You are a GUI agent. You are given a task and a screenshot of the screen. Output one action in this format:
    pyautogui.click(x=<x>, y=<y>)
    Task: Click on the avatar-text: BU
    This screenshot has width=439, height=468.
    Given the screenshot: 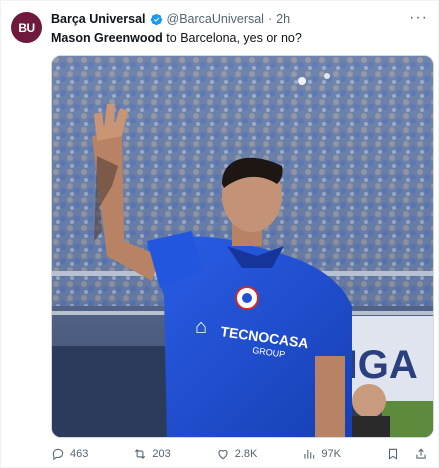 What is the action you would take?
    pyautogui.click(x=26, y=27)
    